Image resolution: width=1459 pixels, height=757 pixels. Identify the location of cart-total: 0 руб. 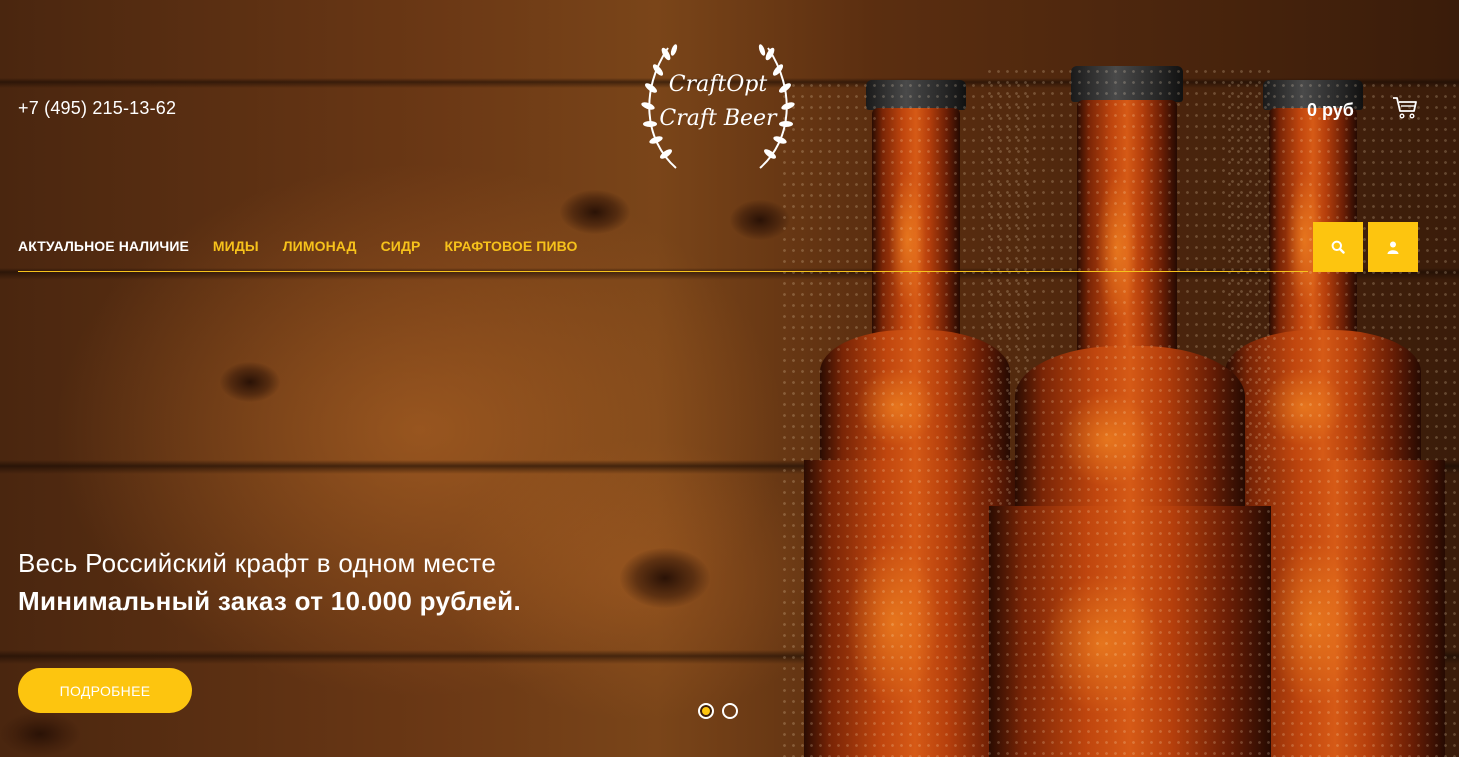
(1330, 110).